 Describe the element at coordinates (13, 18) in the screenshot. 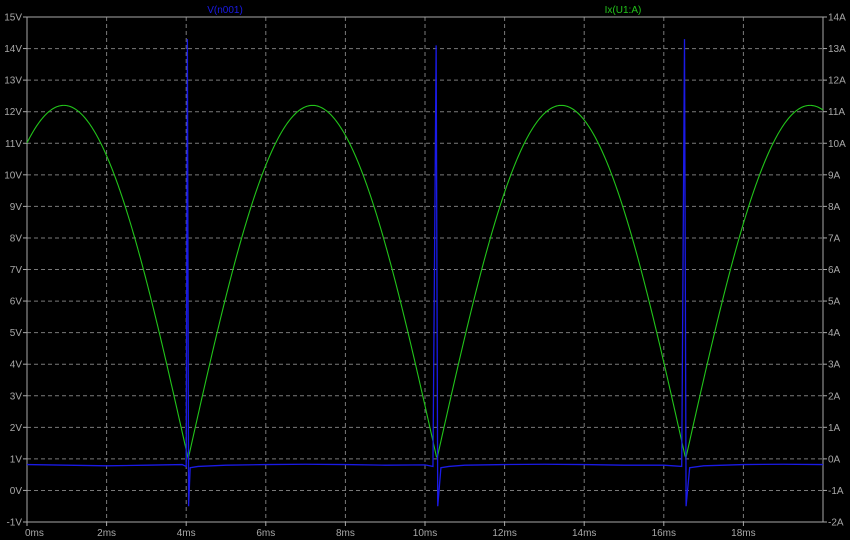

I see `left-axis-tick-label: 15V` at that location.